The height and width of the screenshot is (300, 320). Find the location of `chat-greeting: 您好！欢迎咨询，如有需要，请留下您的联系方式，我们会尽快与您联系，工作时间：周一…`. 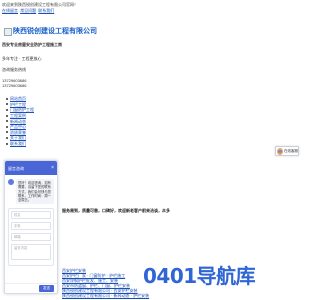

chat-greeting: 您好！欢迎咨询，如有需要，请留下您的联系方式，我们会尽快与您联系，工作时间：周一… is located at coordinates (35, 192).